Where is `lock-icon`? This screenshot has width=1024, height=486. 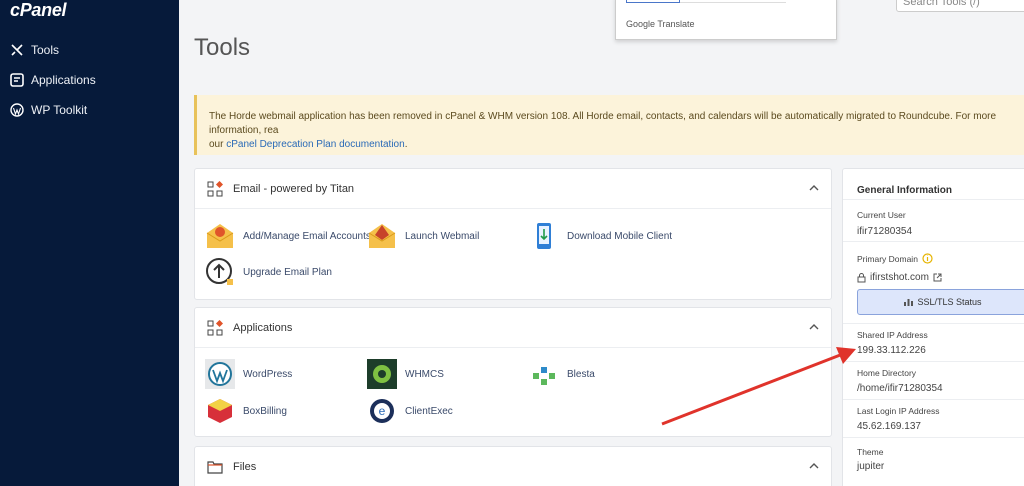
lock-icon is located at coordinates (861, 277).